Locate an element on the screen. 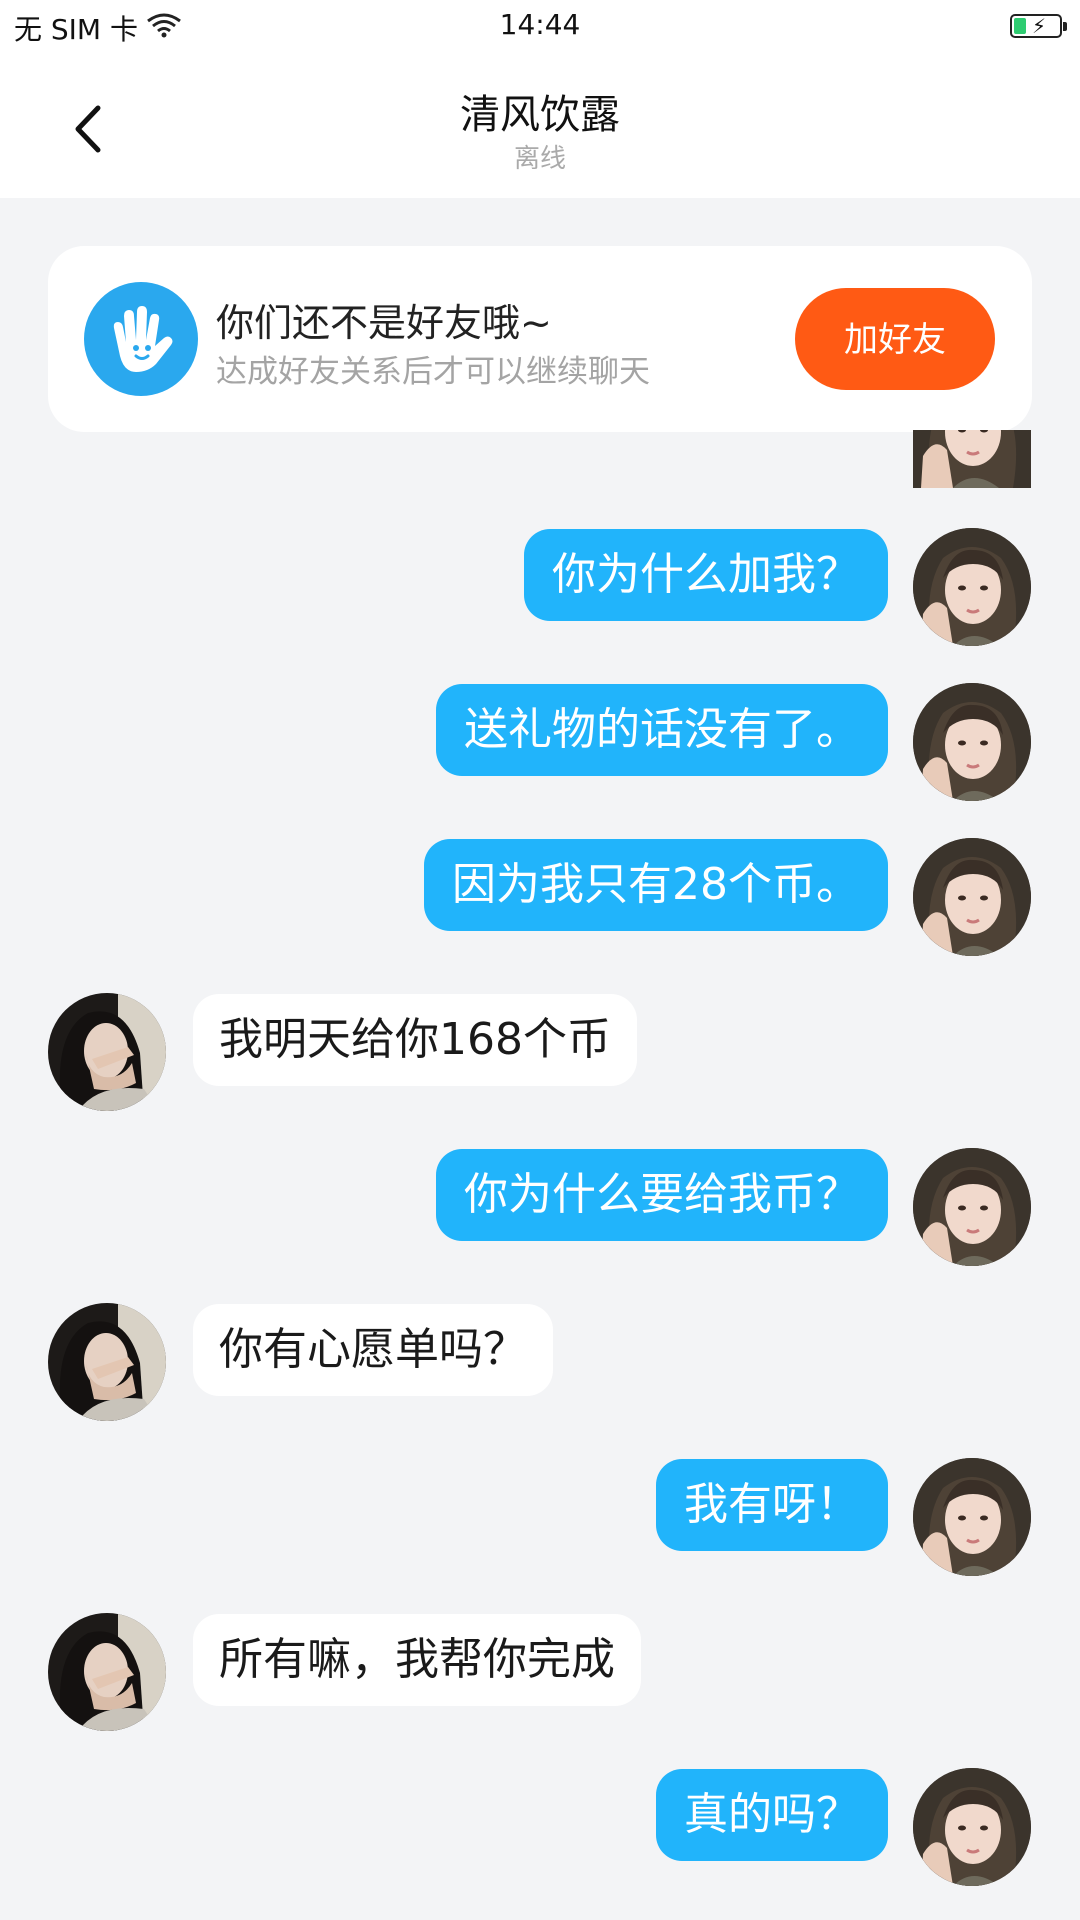 The width and height of the screenshot is (1080, 1920). message-bubble: 所有嘛，我帮你完成 is located at coordinates (417, 1660).